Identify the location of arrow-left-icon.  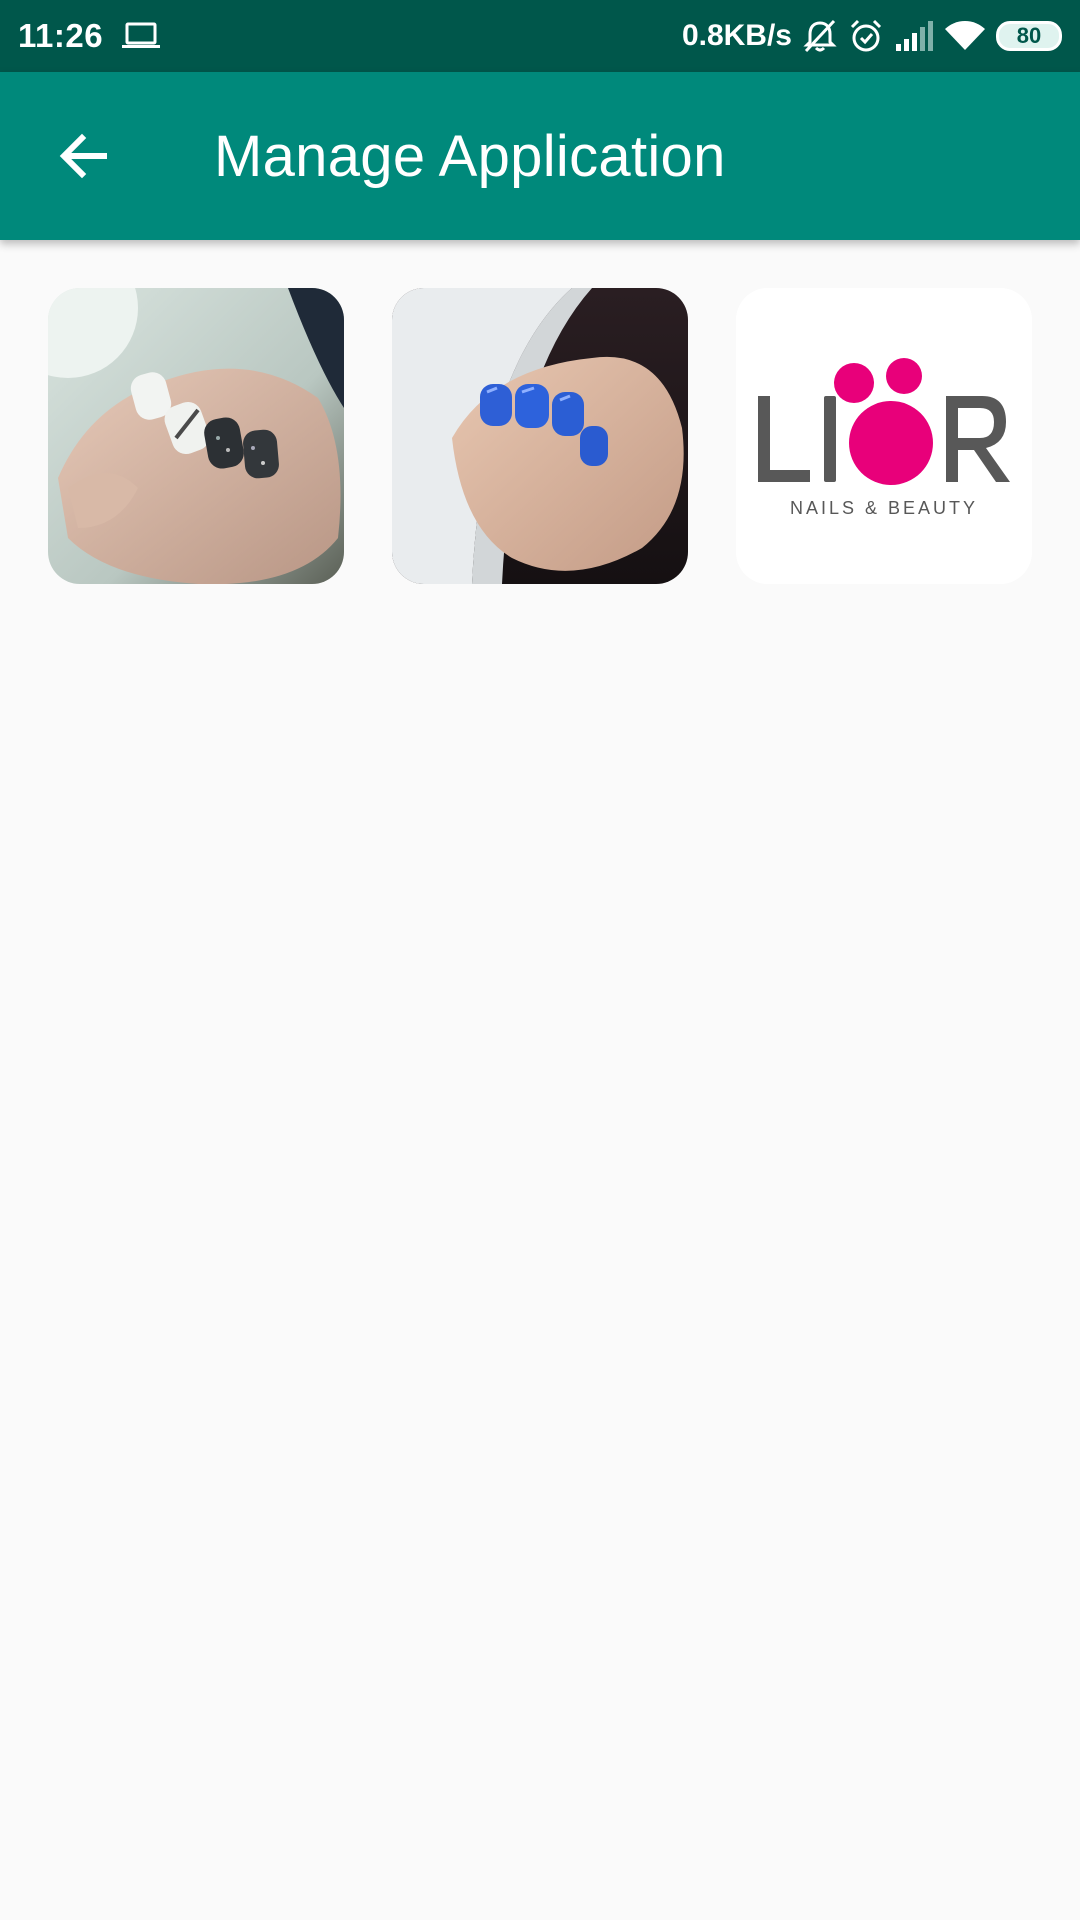
(83, 156).